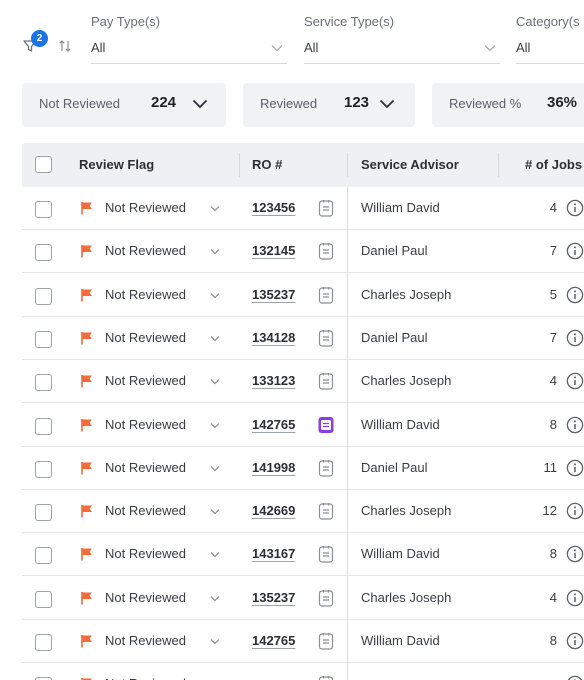 The image size is (584, 680). What do you see at coordinates (410, 164) in the screenshot?
I see `header-service-advisor: Service Advisor` at bounding box center [410, 164].